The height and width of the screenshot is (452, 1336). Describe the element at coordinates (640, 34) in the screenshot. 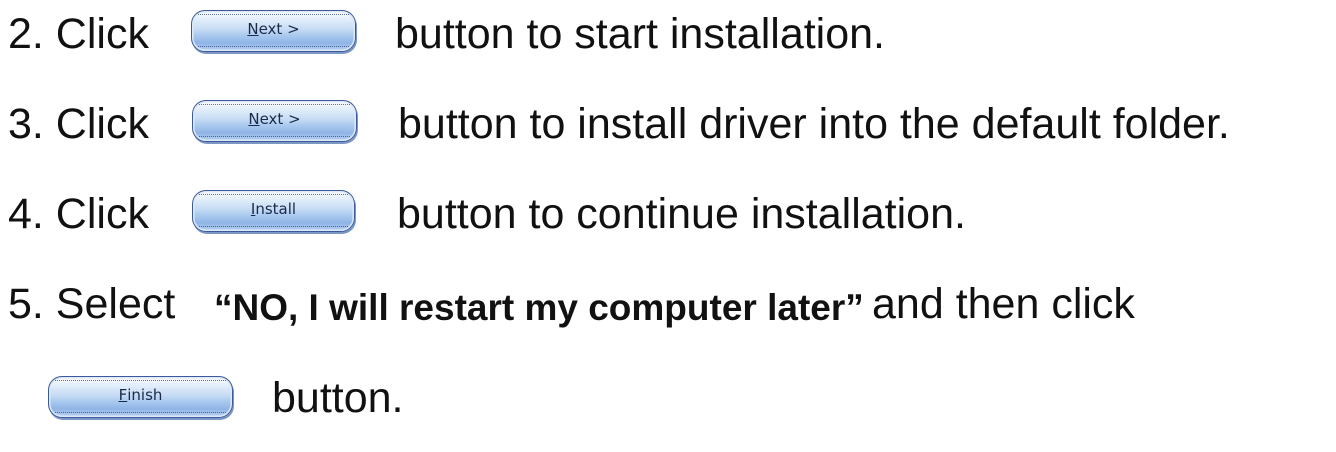

I see `step-2-suffix: button to start installation.` at that location.